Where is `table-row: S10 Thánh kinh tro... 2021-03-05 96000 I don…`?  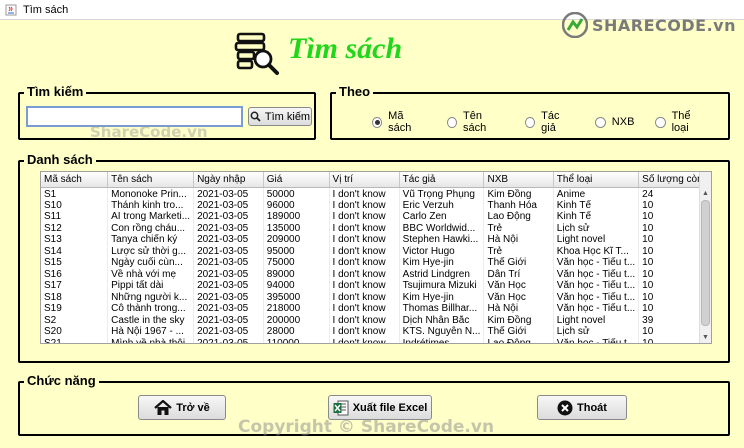
table-row: S10 Thánh kinh tro... 2021-03-05 96000 I don… is located at coordinates (376, 205).